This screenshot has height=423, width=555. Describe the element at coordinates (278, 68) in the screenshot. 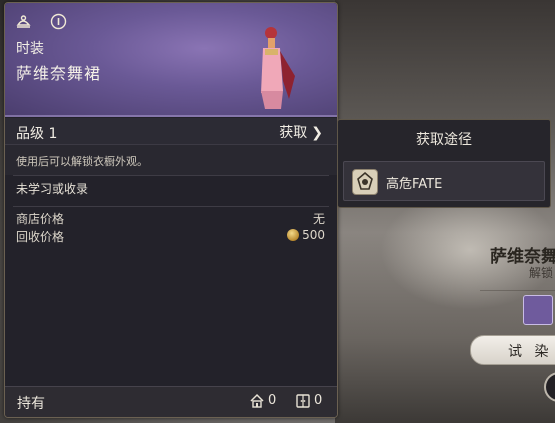

I see `outfit-preview-figure` at that location.